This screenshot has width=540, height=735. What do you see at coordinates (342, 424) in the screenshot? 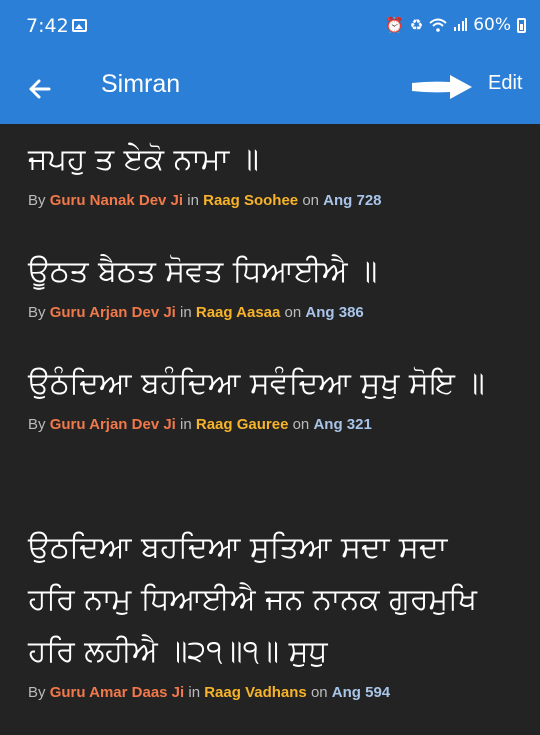
I see `ang: Ang 321` at bounding box center [342, 424].